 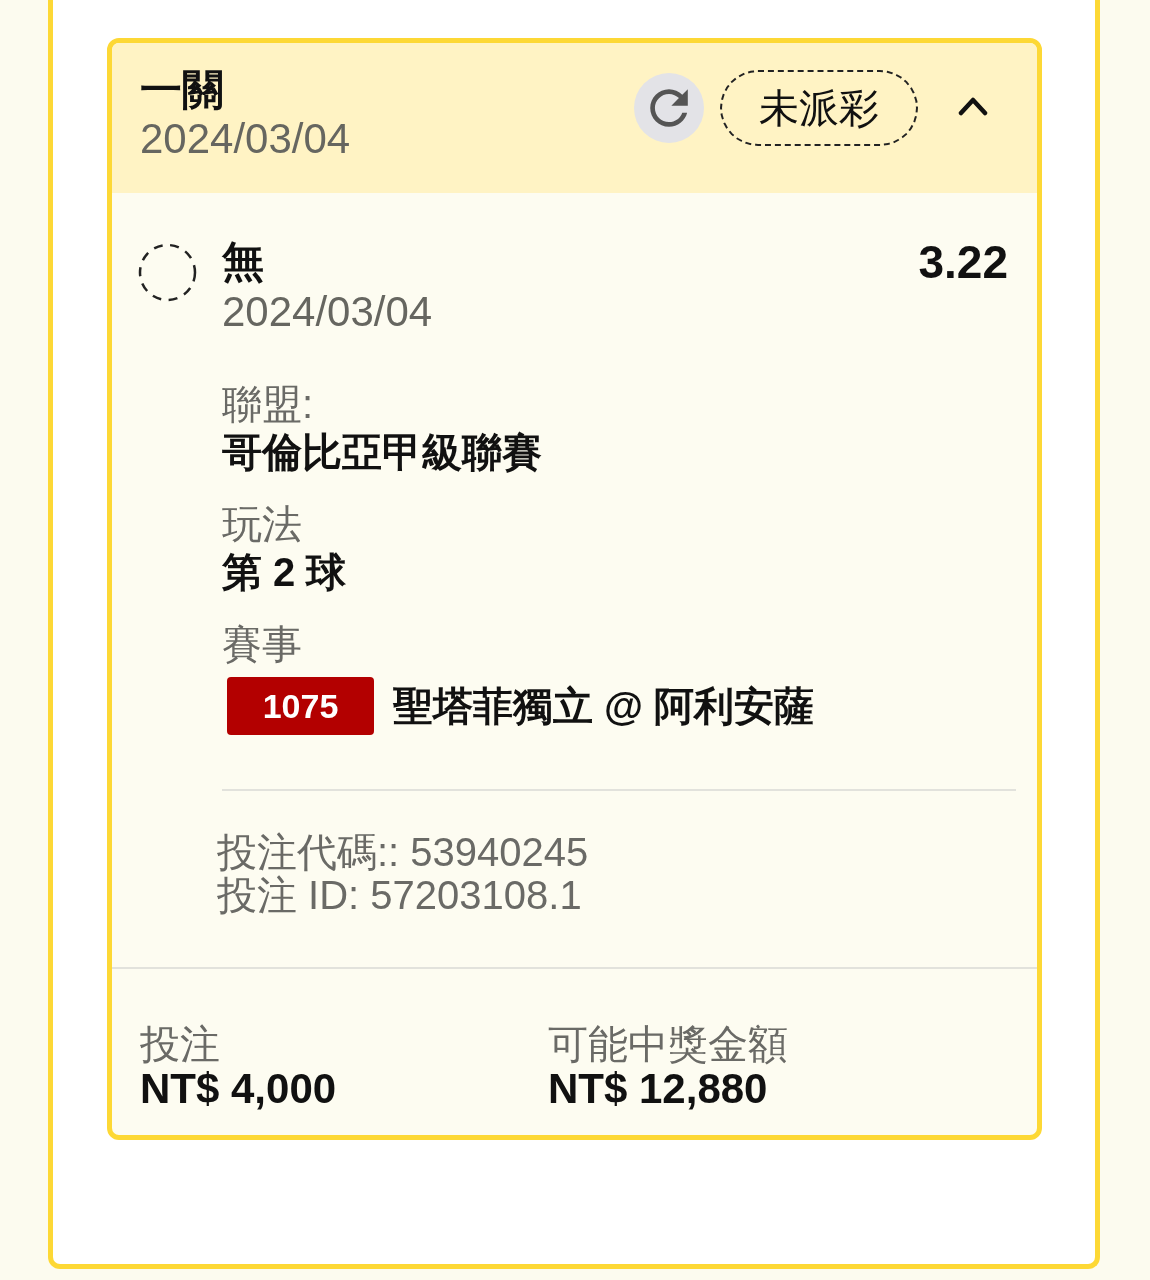 What do you see at coordinates (668, 1044) in the screenshot?
I see `total-label: 可能中獎金額` at bounding box center [668, 1044].